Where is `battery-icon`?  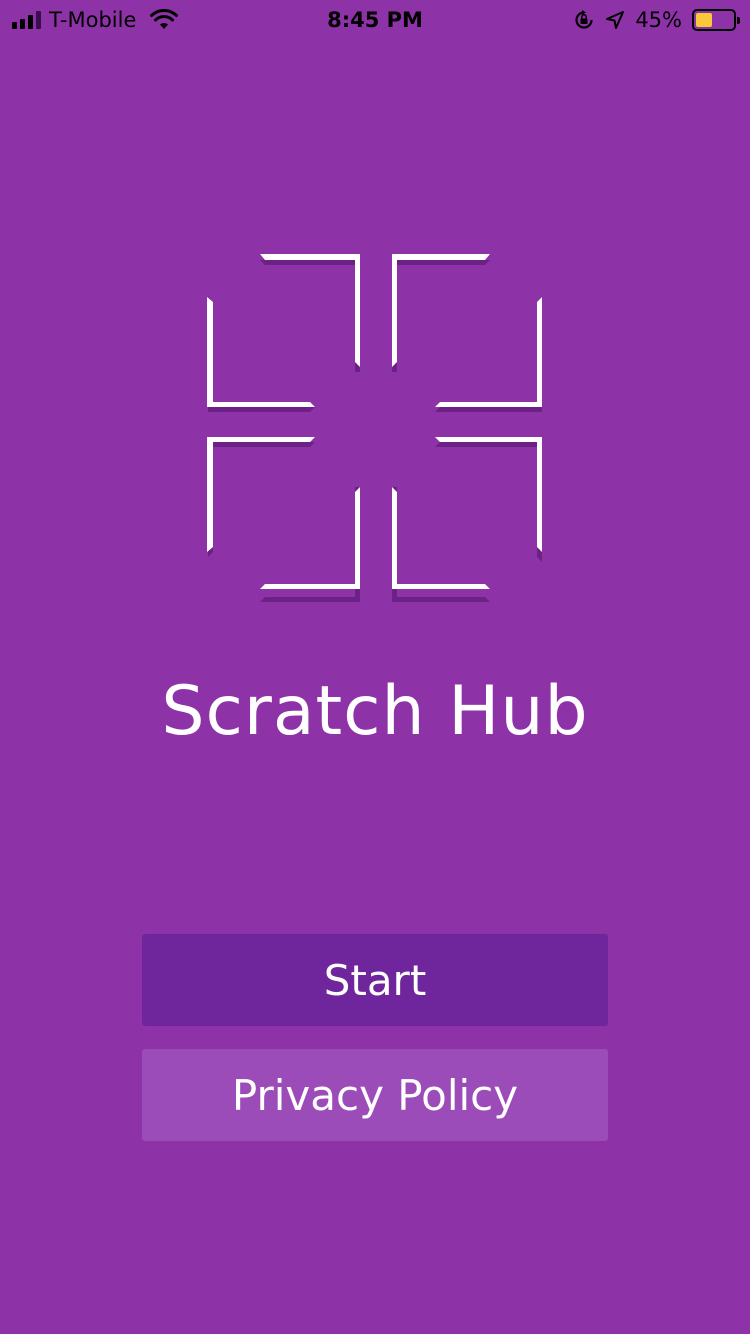
battery-icon is located at coordinates (716, 20).